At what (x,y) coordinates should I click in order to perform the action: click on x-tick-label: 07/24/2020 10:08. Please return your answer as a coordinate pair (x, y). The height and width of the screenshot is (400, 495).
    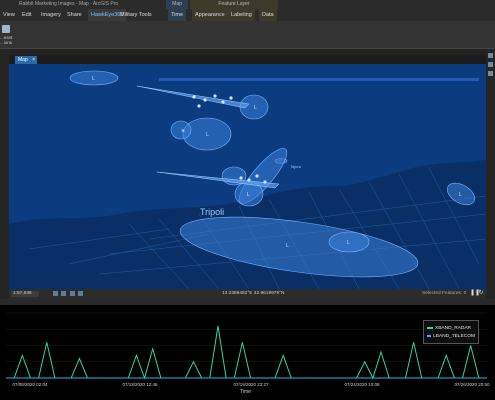
    Looking at the image, I should click on (362, 384).